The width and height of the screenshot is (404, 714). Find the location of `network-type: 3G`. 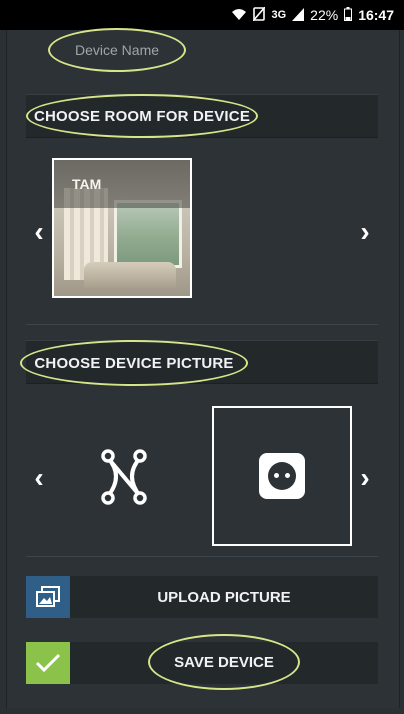

network-type: 3G is located at coordinates (279, 15).